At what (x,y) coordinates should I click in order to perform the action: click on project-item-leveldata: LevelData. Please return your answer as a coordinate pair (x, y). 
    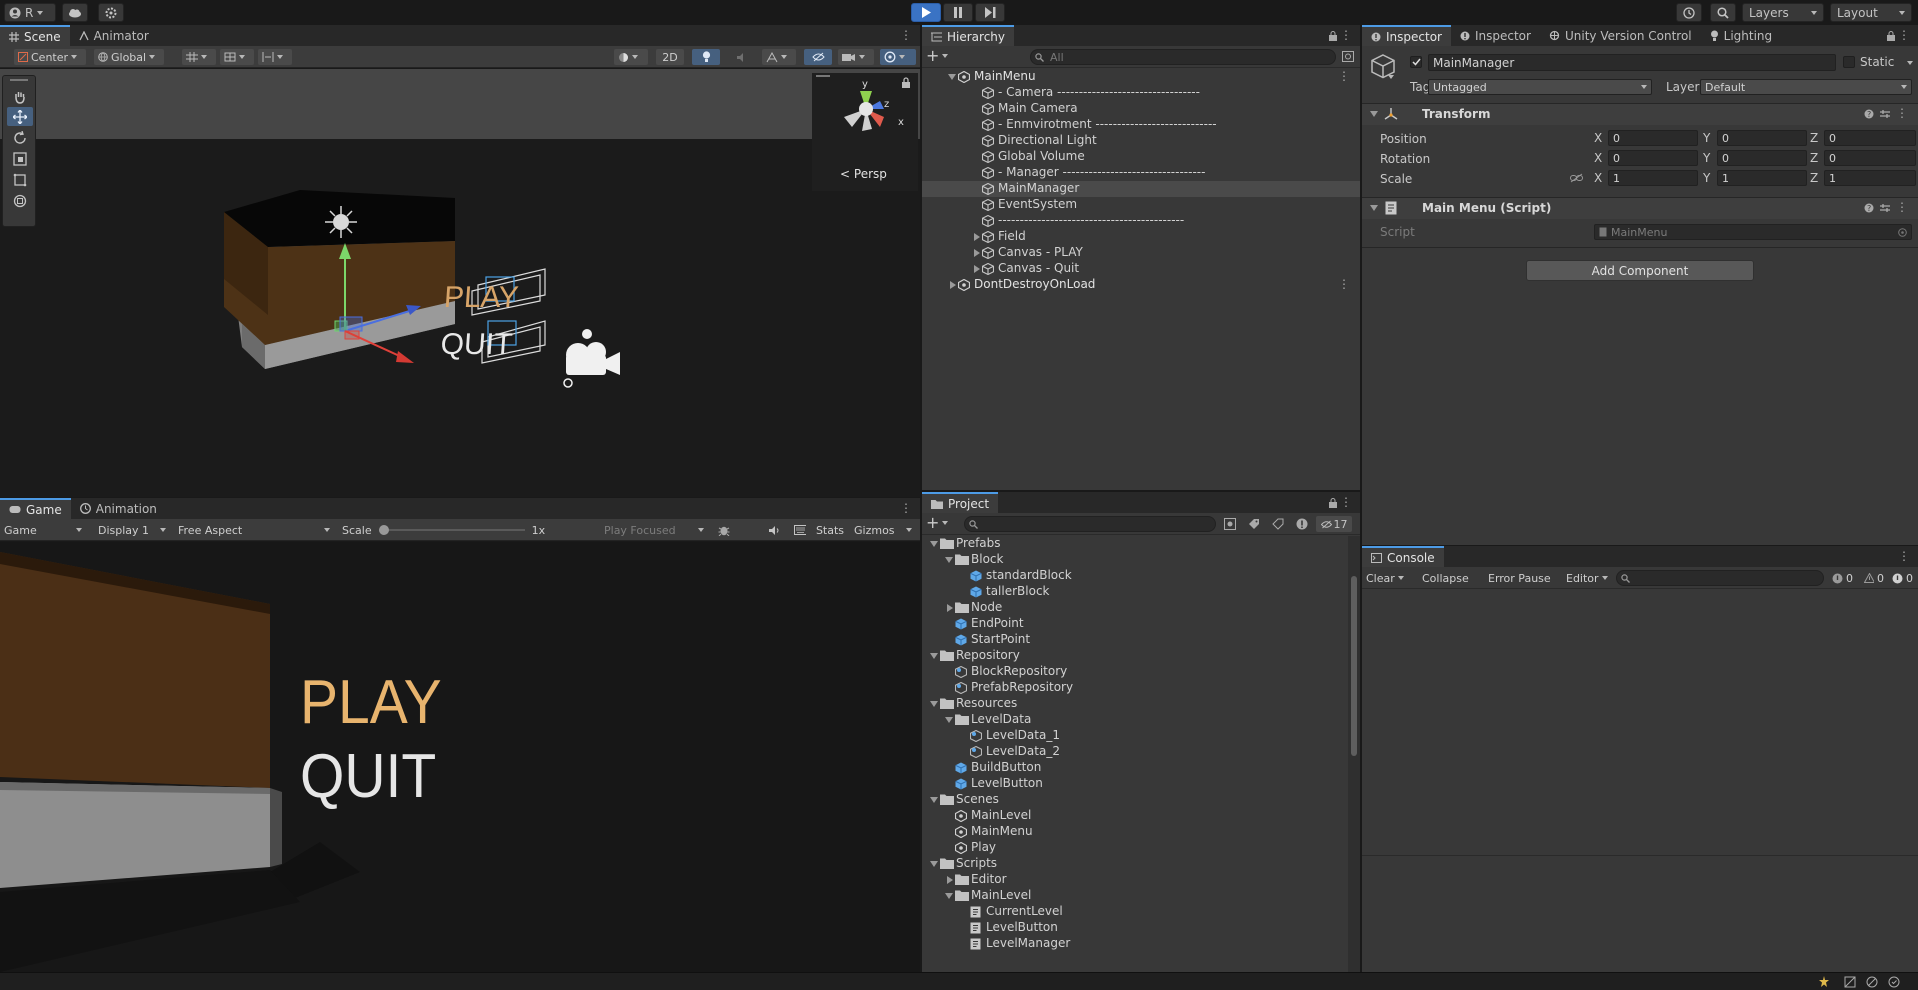
    Looking at the image, I should click on (1134, 720).